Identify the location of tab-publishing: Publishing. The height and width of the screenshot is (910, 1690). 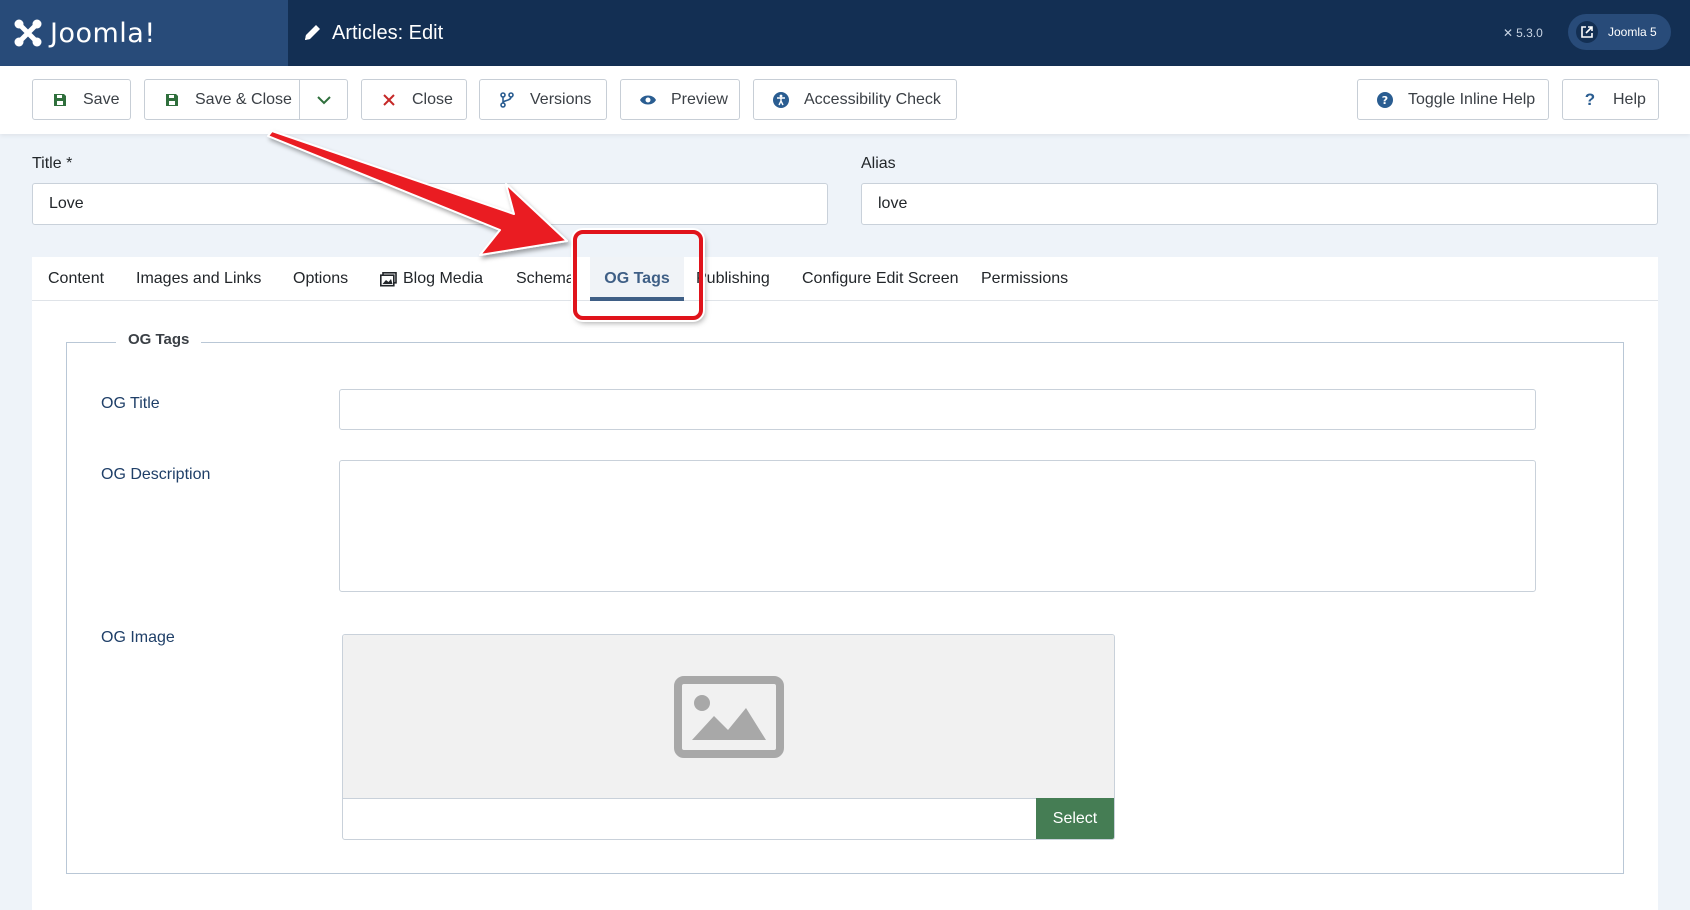
(733, 279).